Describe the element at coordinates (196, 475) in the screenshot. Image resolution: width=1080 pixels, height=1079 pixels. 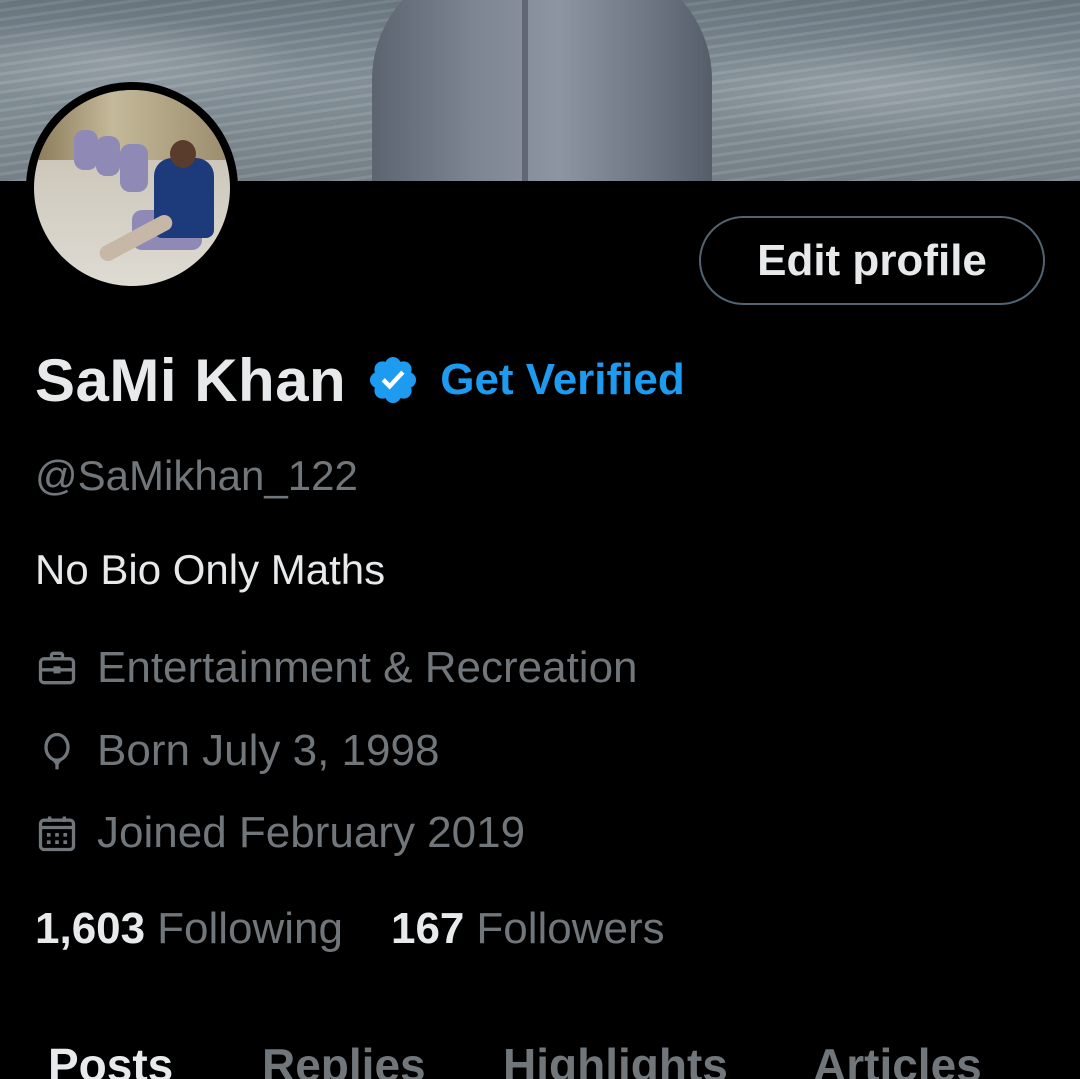
I see `profile-handle: @SaMikhan_122` at that location.